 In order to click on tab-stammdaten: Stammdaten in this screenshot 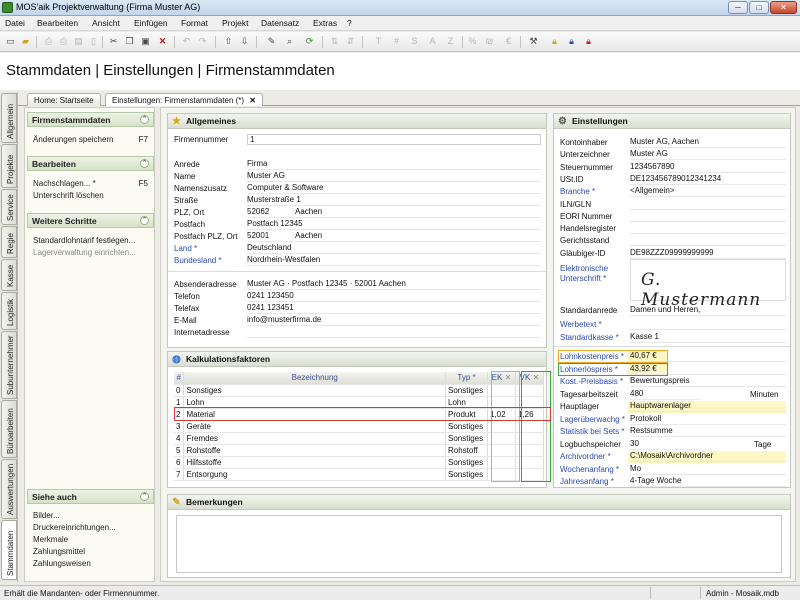, I will do `click(9, 550)`.